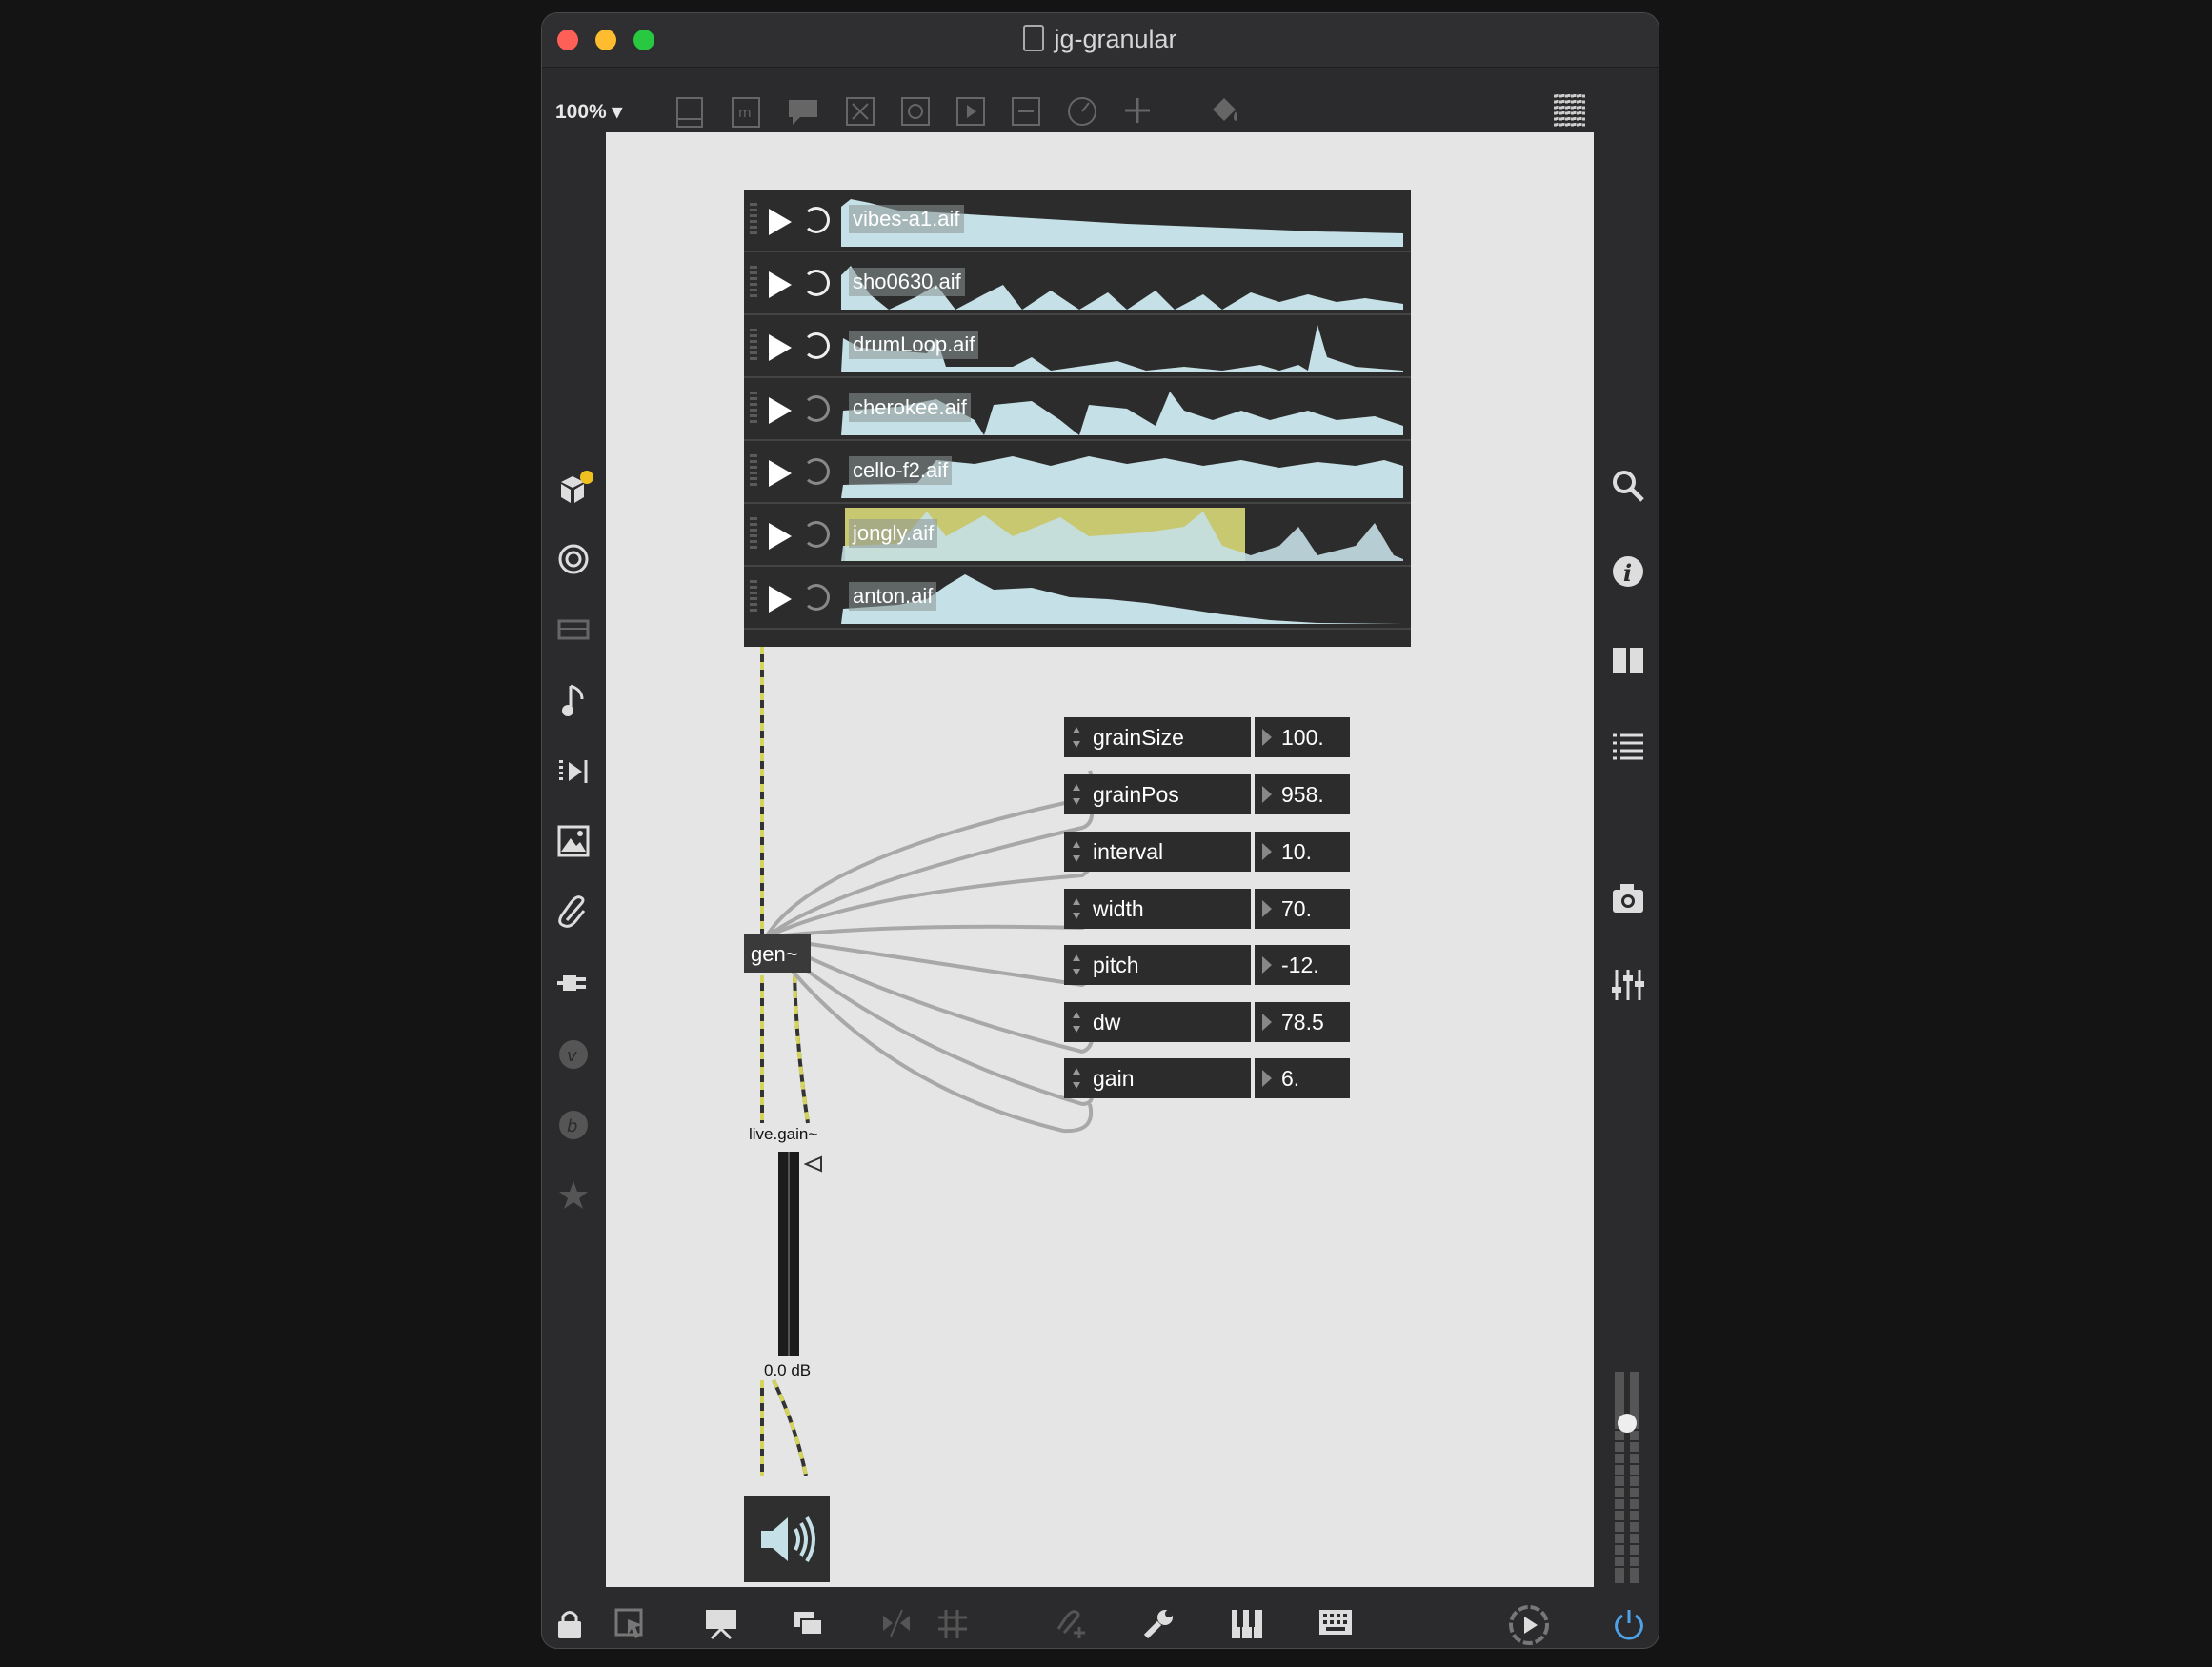  Describe the element at coordinates (630, 1624) in the screenshot. I see `select-mode-icon` at that location.